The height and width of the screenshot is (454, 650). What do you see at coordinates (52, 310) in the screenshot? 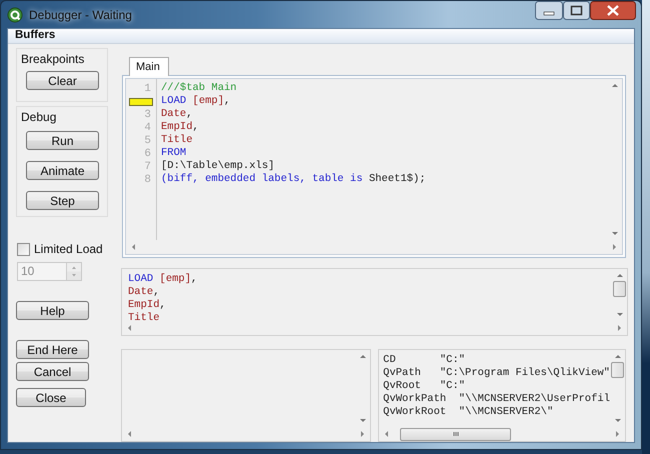
I see `push-button: Help` at bounding box center [52, 310].